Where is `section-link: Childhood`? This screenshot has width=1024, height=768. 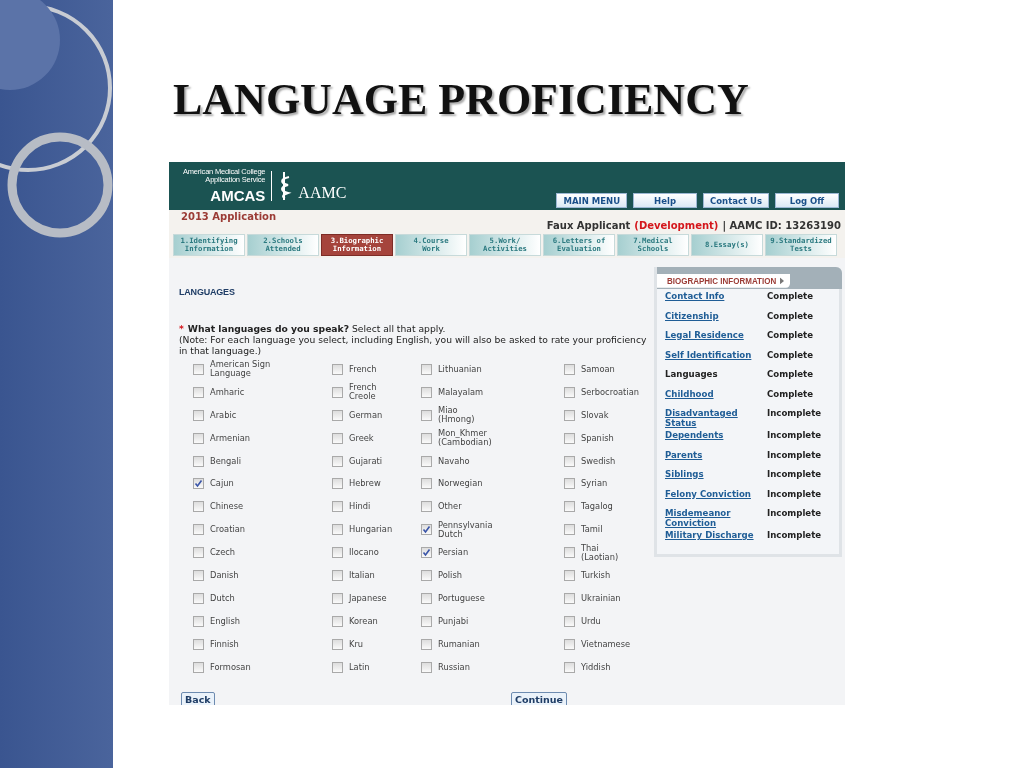 section-link: Childhood is located at coordinates (716, 394).